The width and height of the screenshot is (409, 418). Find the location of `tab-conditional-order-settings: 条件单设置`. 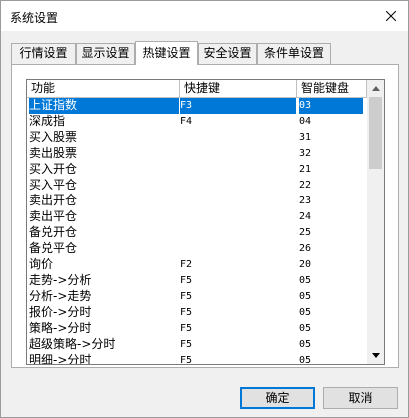

tab-conditional-order-settings: 条件单设置 is located at coordinates (294, 53).